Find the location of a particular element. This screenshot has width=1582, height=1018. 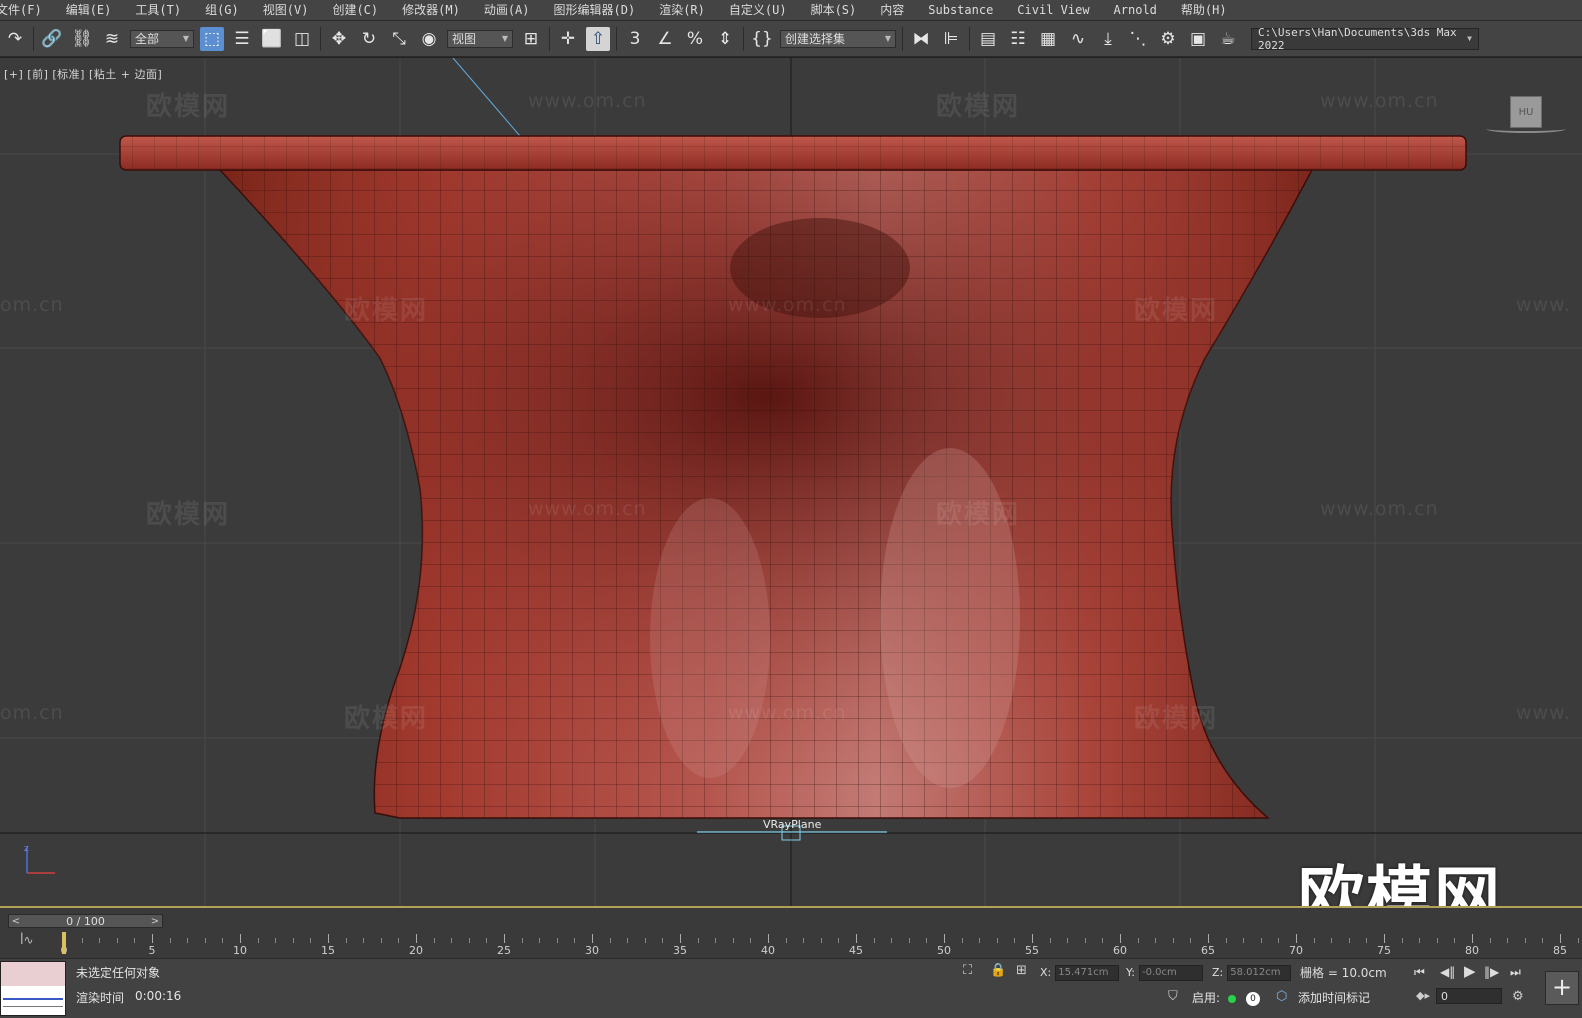

menu-edit: 编辑(E) is located at coordinates (89, 10).